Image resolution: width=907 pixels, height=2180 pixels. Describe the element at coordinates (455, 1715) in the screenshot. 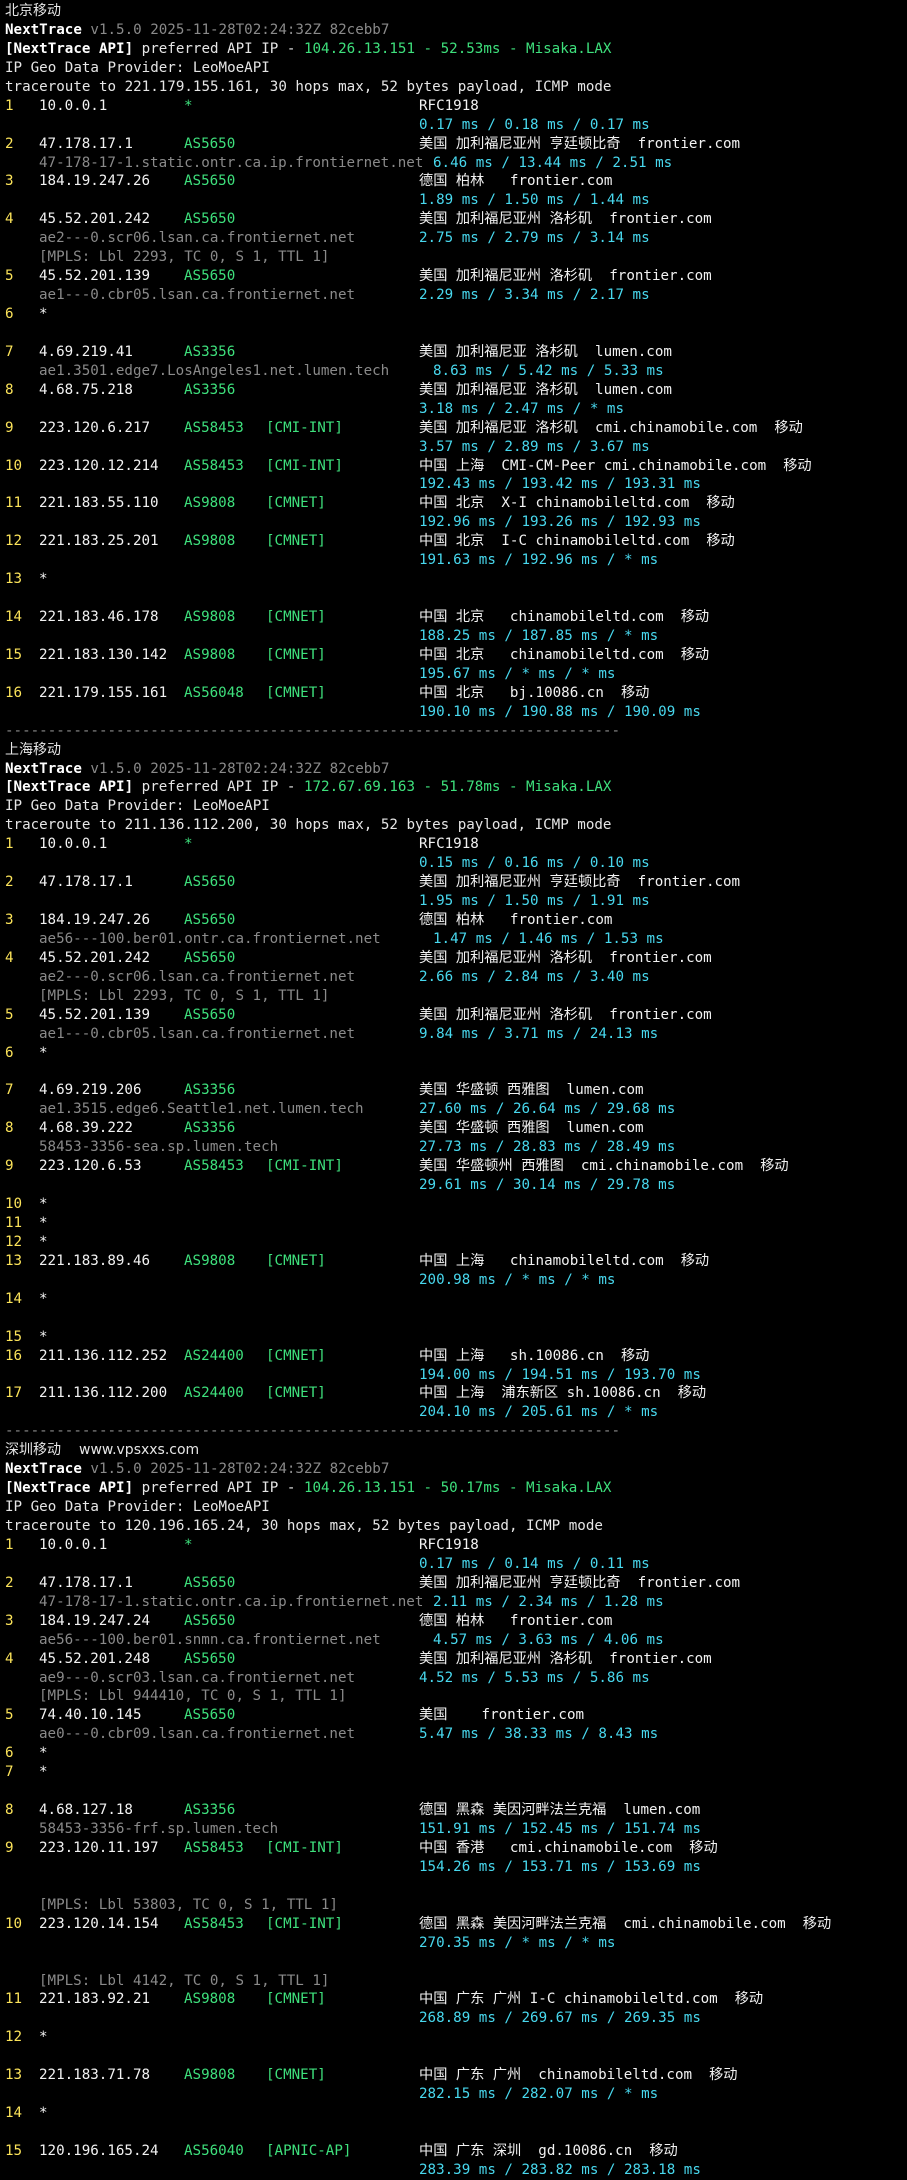

I see `hop-row: 5 74.40.10.145 AS5650 美国 frontier.com` at that location.